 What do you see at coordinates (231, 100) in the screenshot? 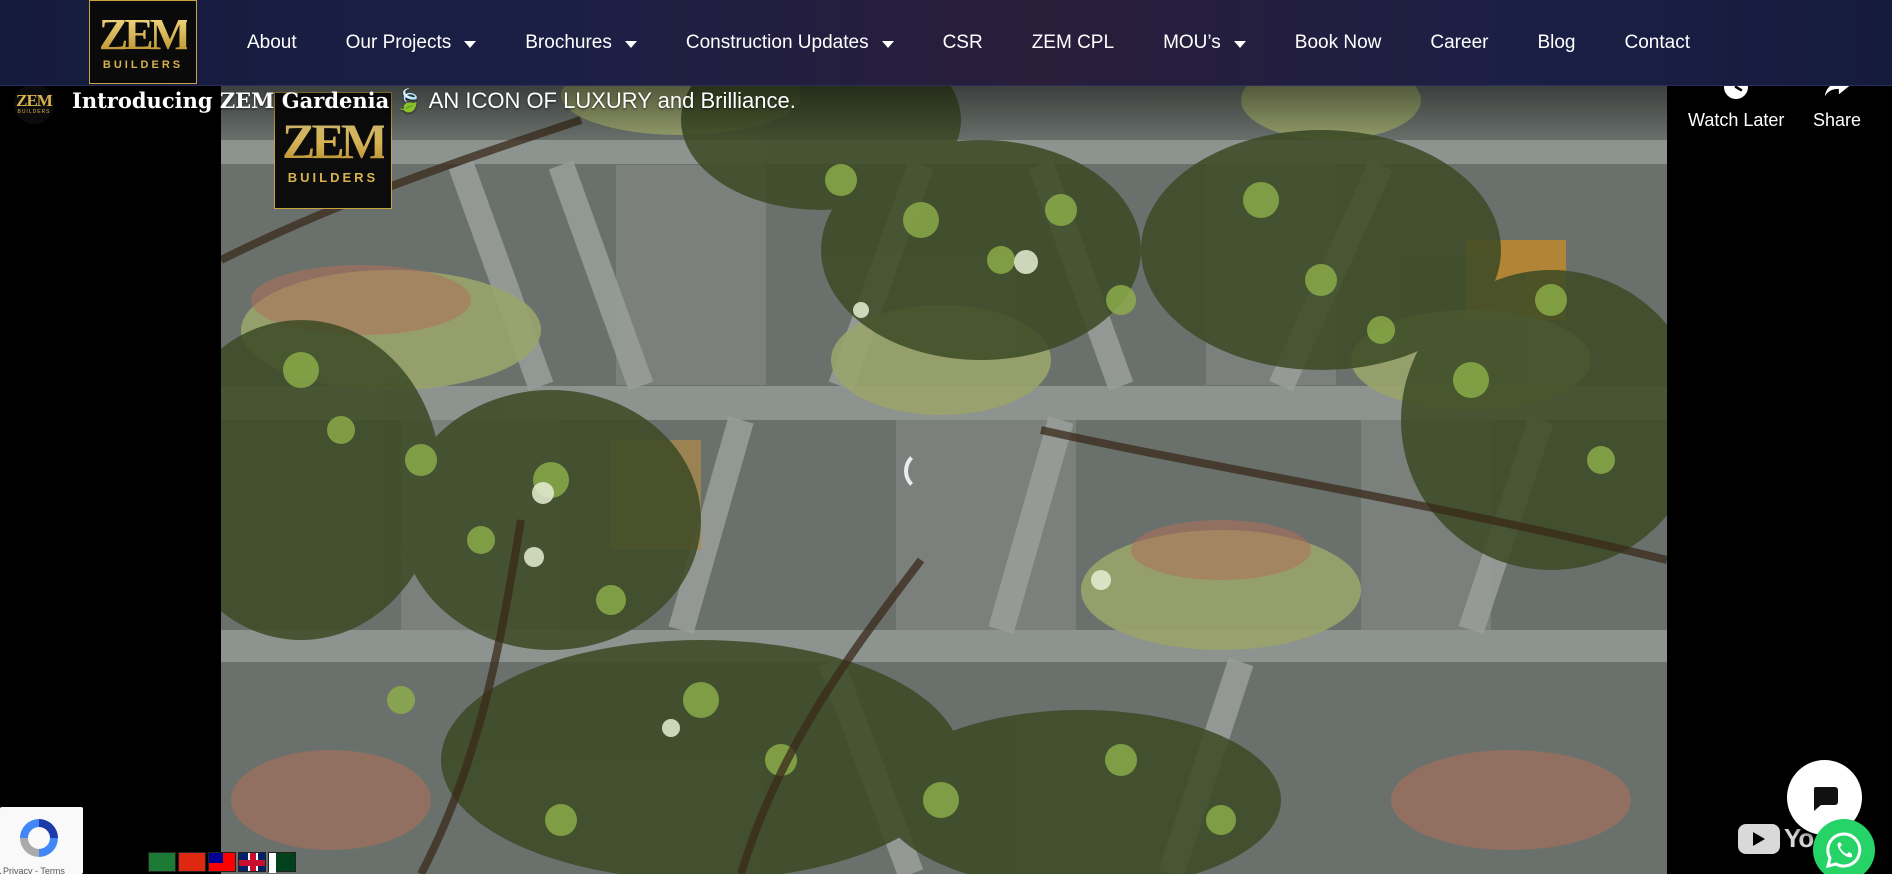
I see `video-title-bold: Introducing ZEM Gardenia` at bounding box center [231, 100].